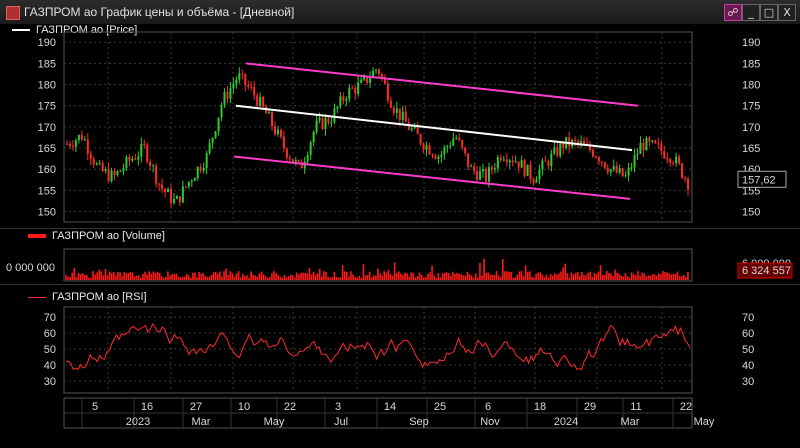  Describe the element at coordinates (748, 318) in the screenshot. I see `rsi-y-tick-right: 70` at that location.